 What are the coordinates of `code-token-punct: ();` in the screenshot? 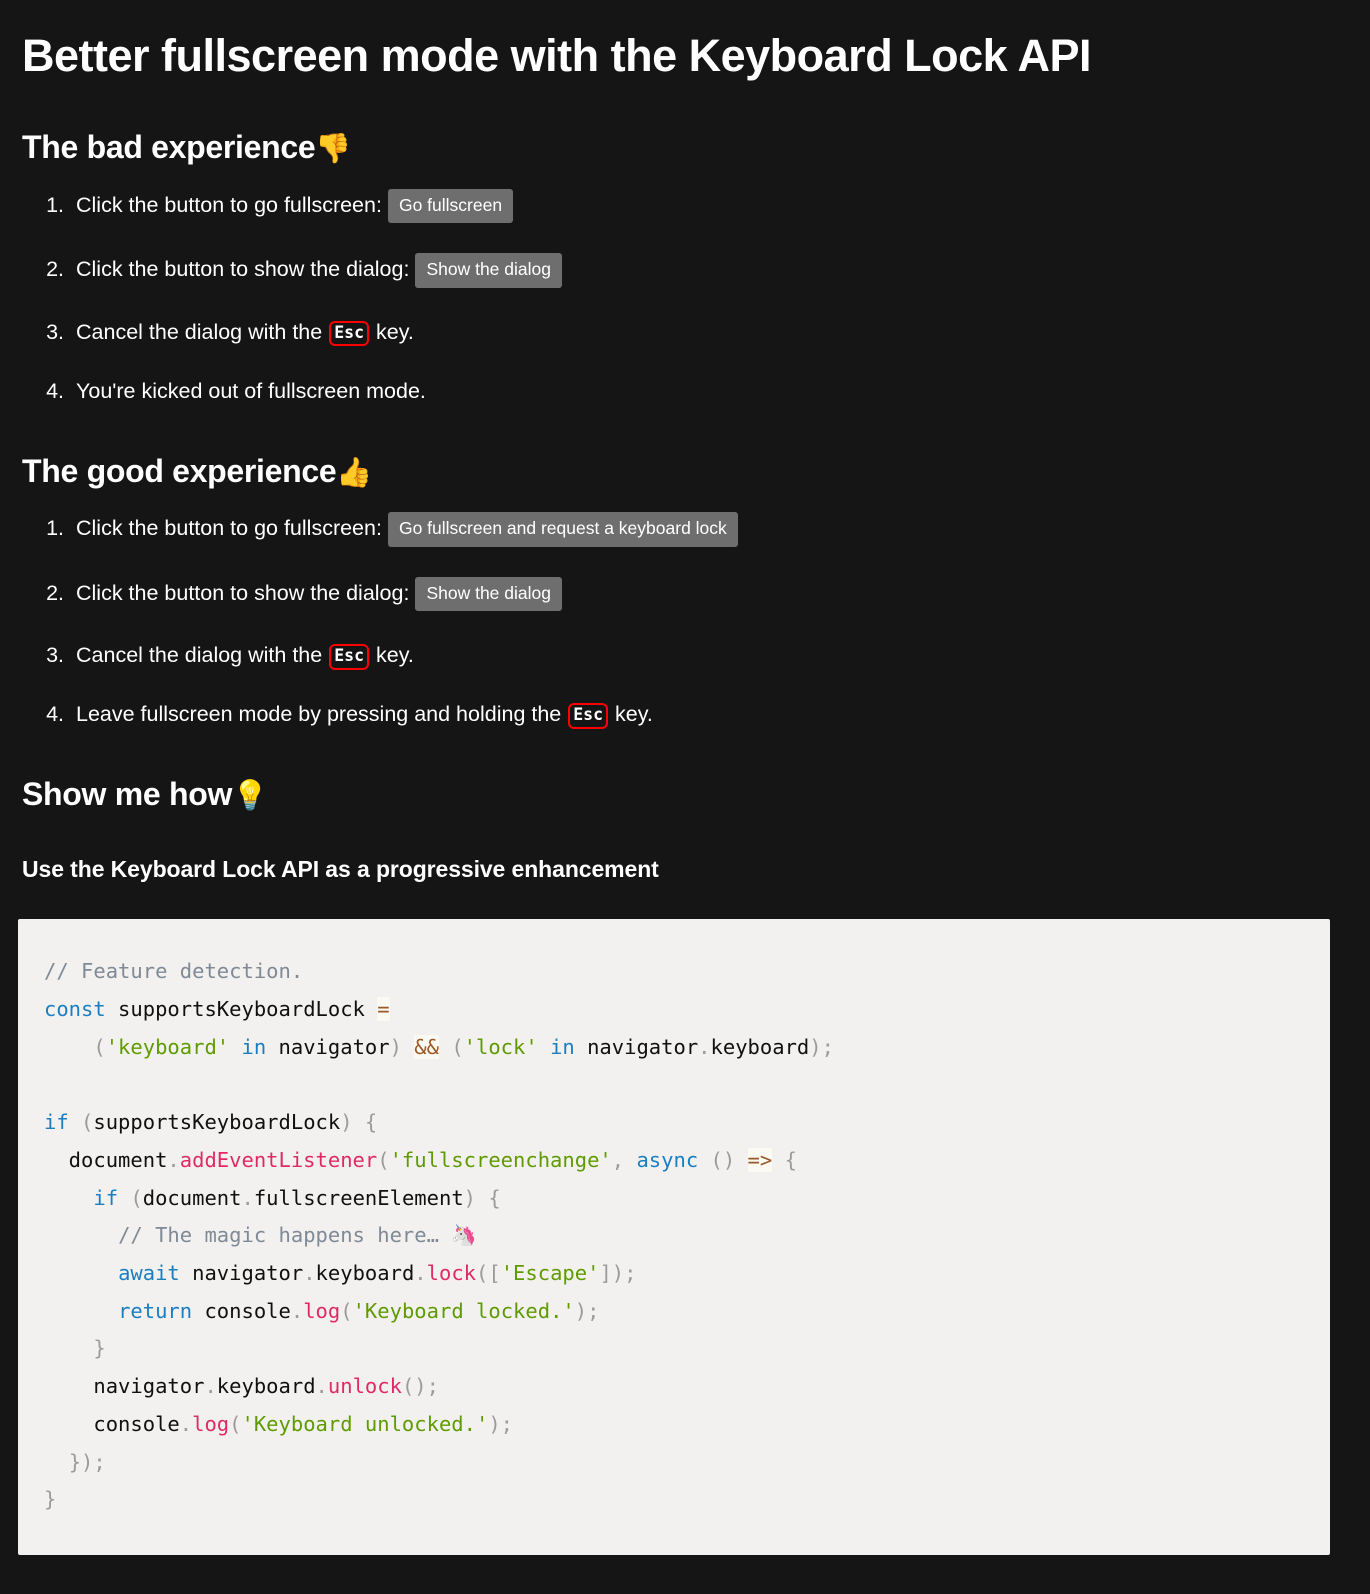 It's located at (420, 1386).